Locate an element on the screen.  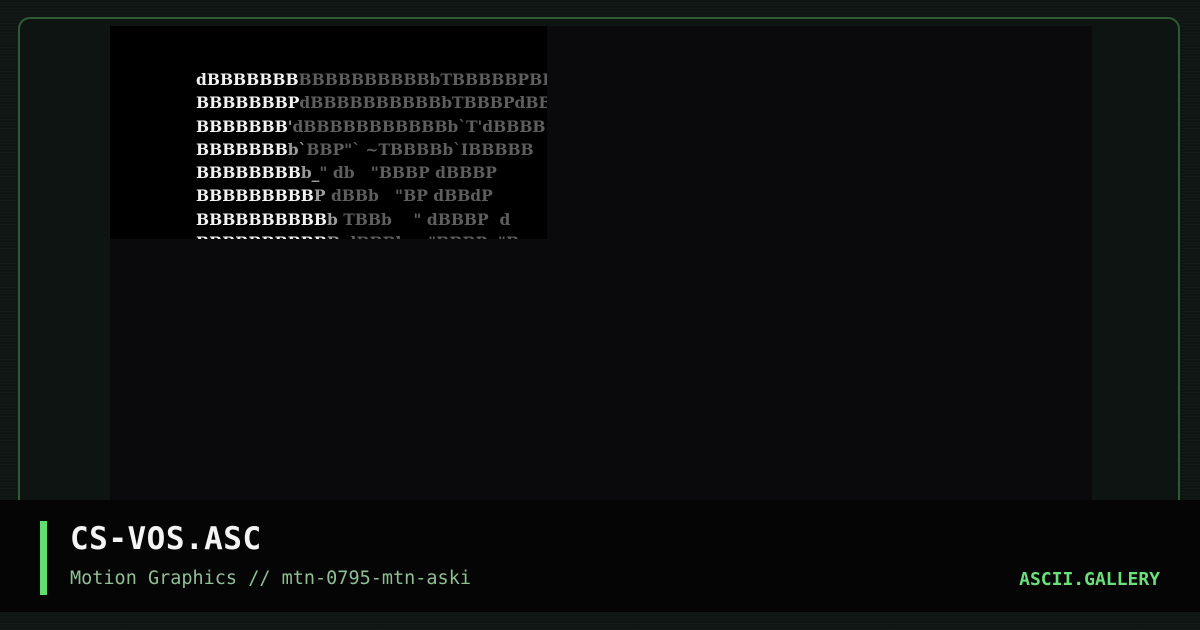
accent-bar is located at coordinates (43, 558).